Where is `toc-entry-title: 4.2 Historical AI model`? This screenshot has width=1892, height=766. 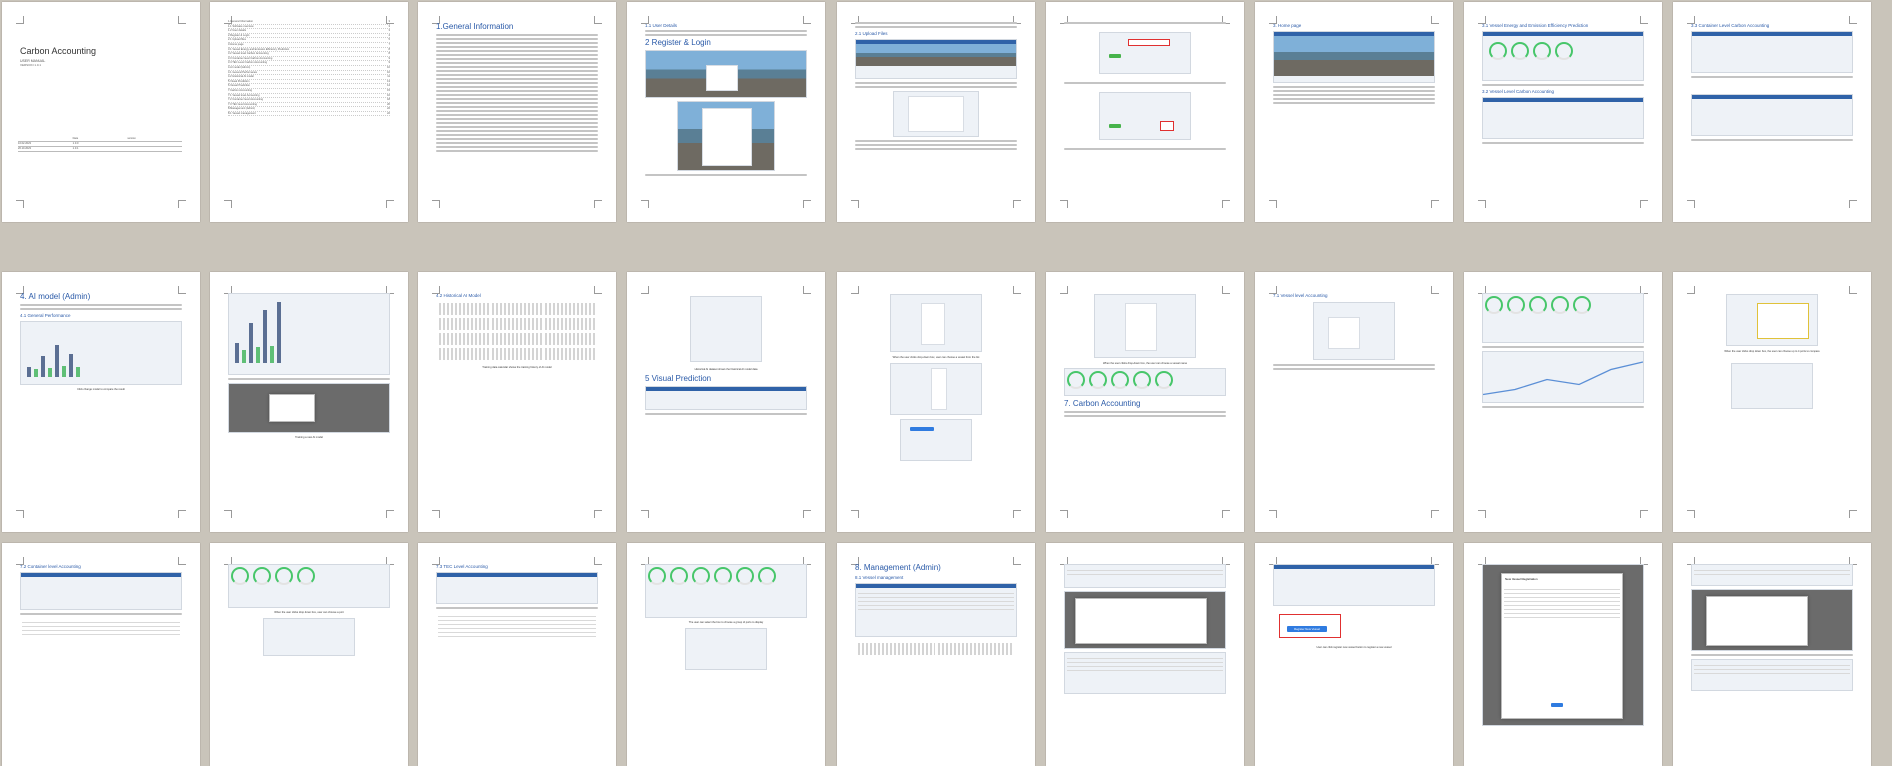 toc-entry-title: 4.2 Historical AI model is located at coordinates (241, 77).